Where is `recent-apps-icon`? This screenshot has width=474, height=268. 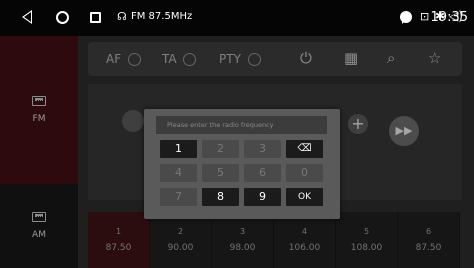 recent-apps-icon is located at coordinates (95, 17).